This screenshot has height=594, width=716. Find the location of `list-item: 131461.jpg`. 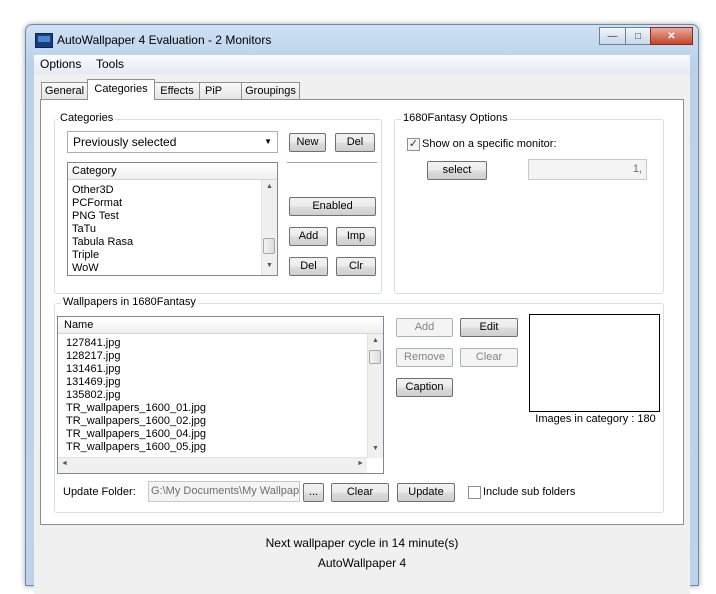

list-item: 131461.jpg is located at coordinates (93, 369).